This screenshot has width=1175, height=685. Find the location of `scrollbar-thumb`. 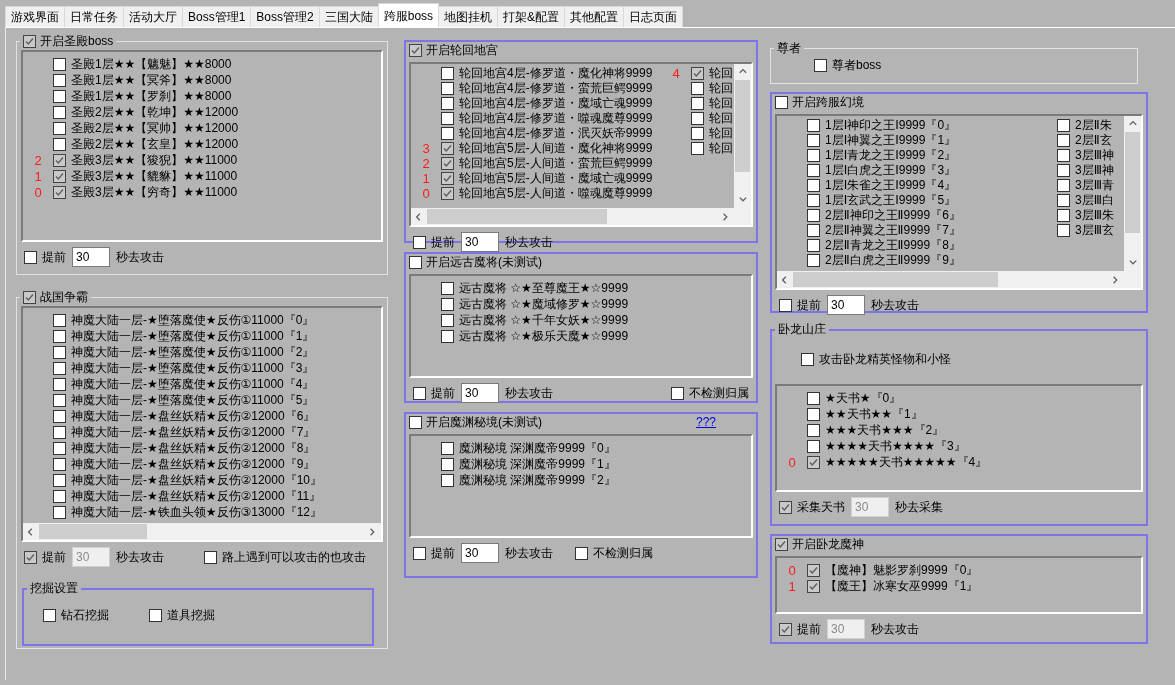

scrollbar-thumb is located at coordinates (1132, 182).